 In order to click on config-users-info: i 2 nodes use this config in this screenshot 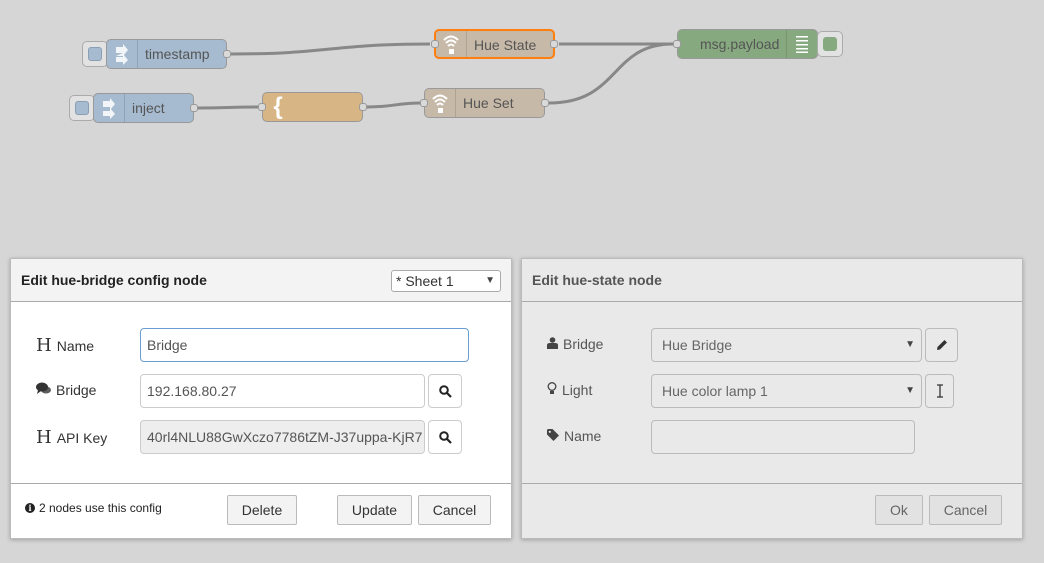, I will do `click(93, 508)`.